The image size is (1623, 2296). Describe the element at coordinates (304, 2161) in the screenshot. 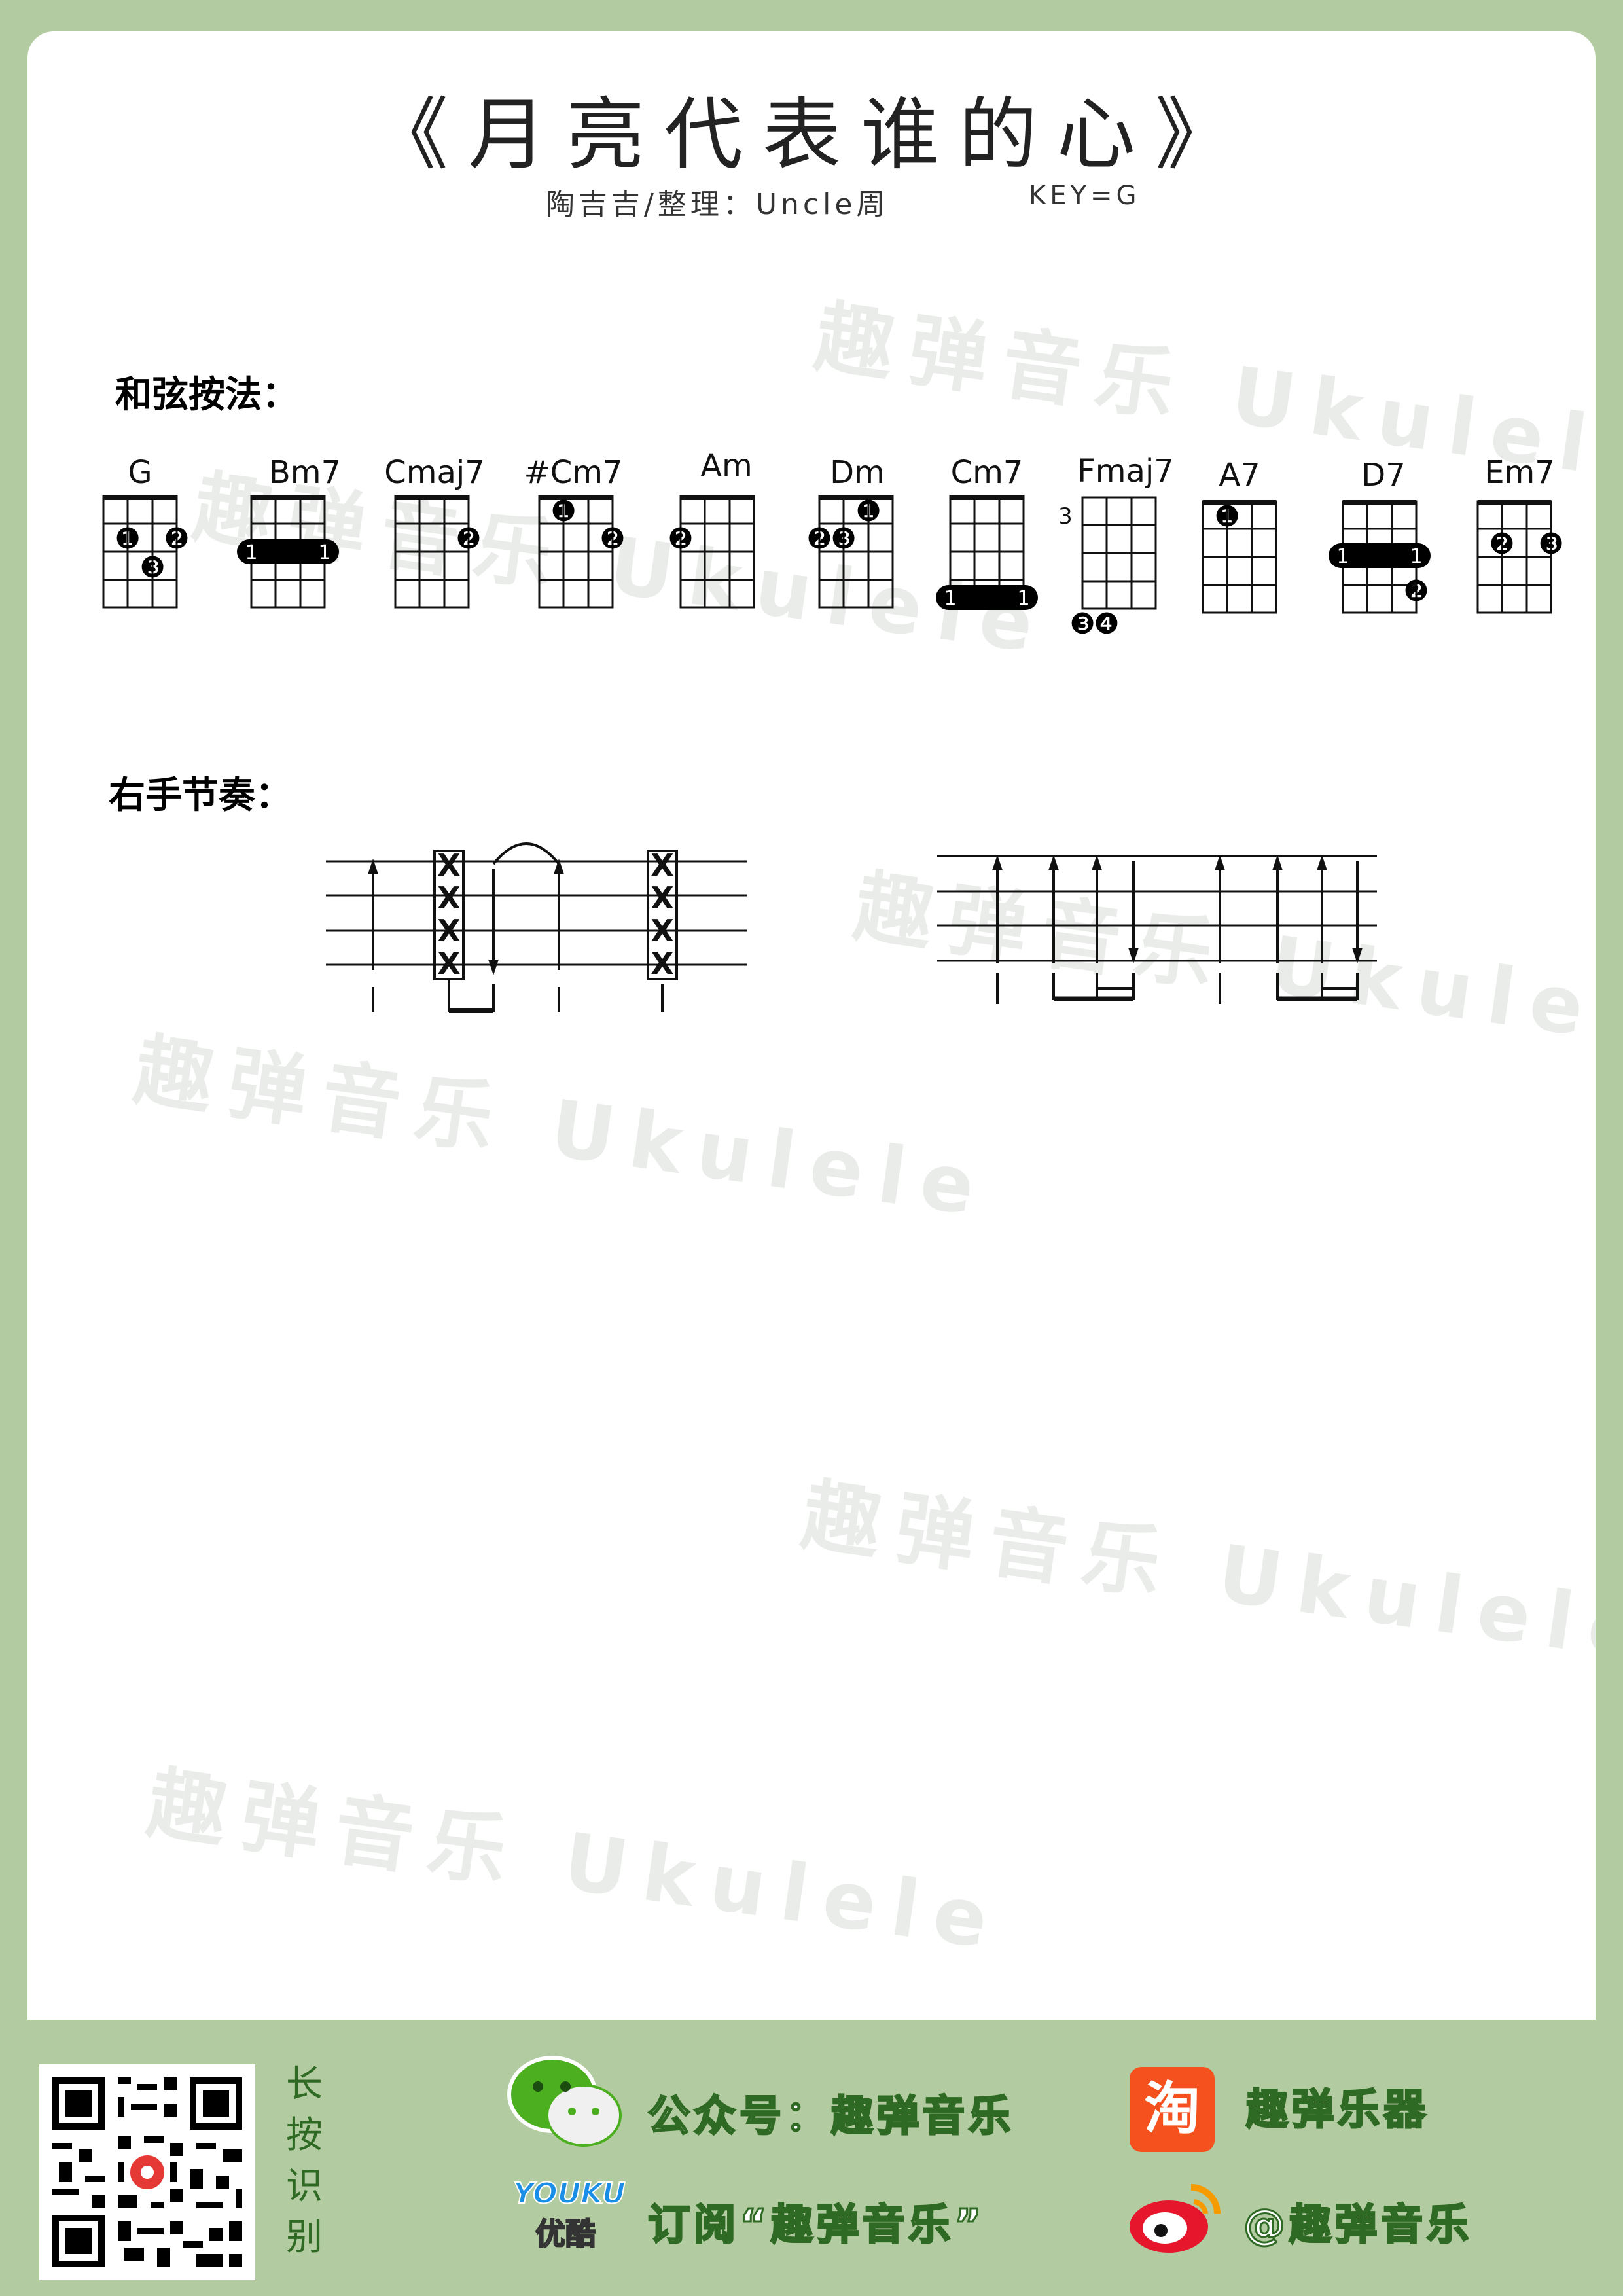

I see `scan-prompt: 长 按 识 别` at that location.